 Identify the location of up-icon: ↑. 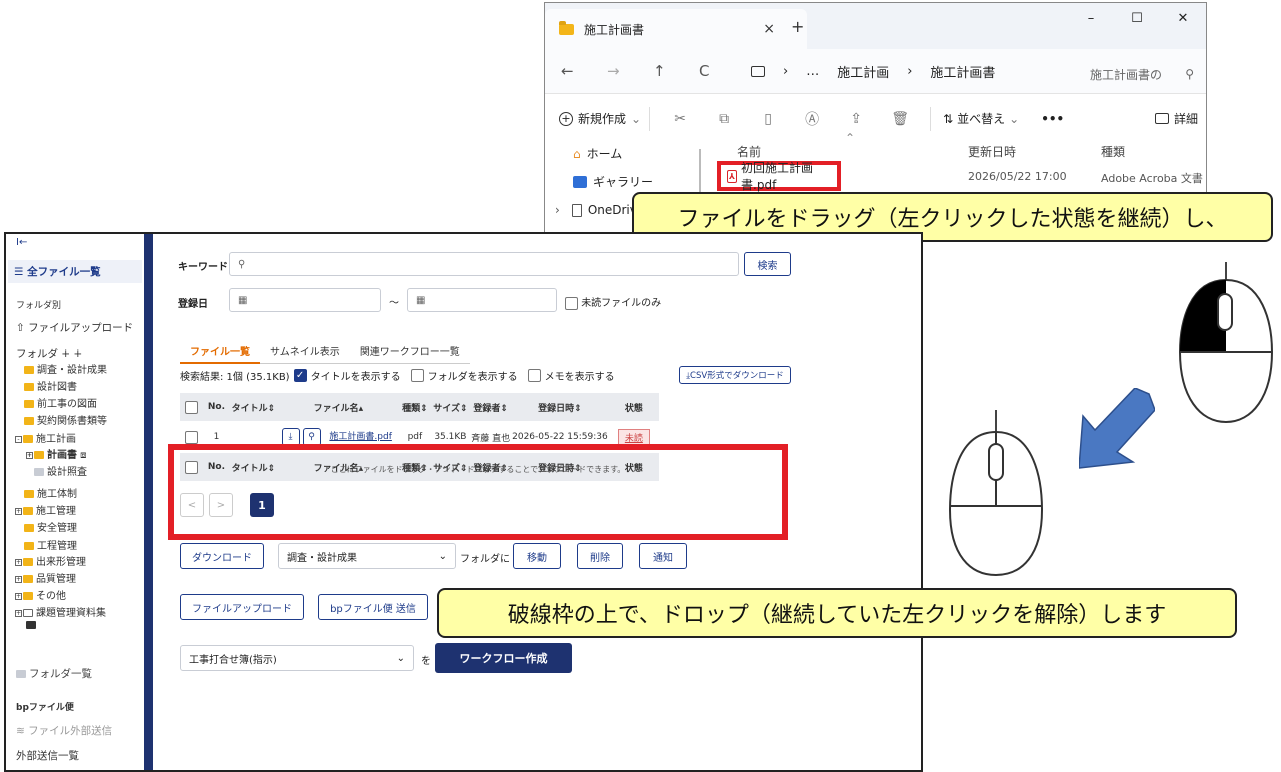
(676, 71).